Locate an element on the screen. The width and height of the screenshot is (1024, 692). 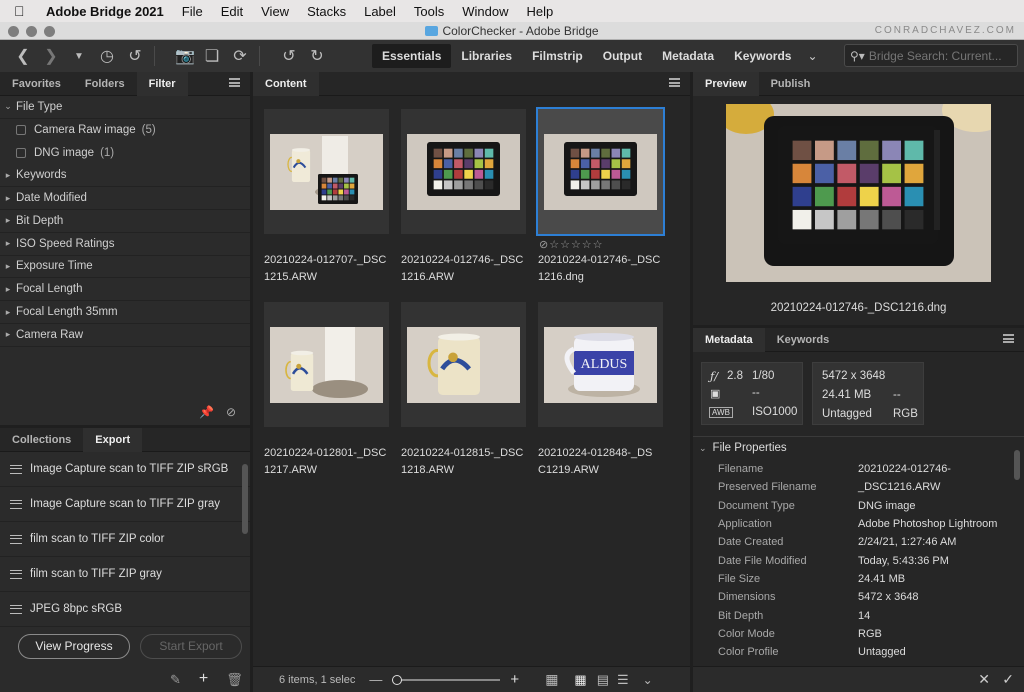
thumbnail-size-slider is located at coordinates (446, 679).